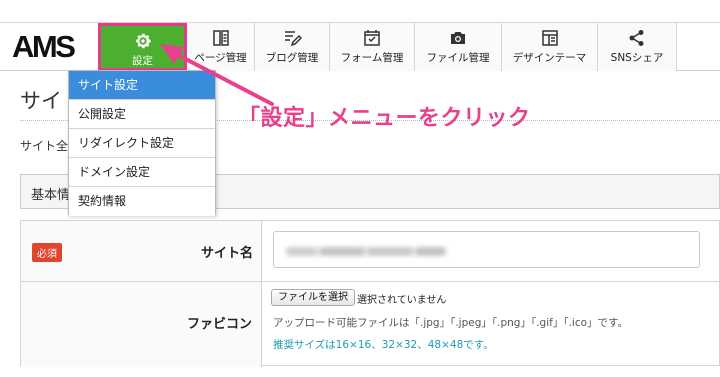  Describe the element at coordinates (549, 58) in the screenshot. I see `nav-design-label: デザインテーマ` at that location.